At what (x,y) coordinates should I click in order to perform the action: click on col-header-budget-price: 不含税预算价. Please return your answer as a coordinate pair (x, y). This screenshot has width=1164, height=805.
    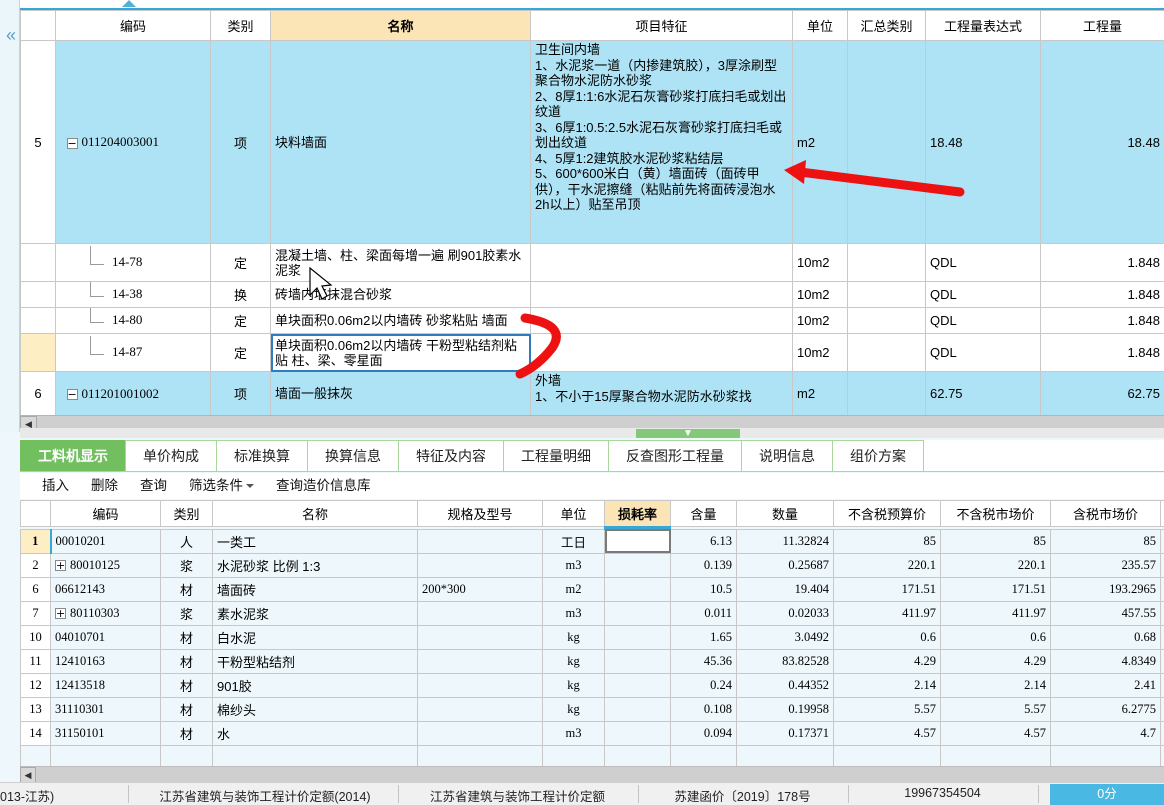
    Looking at the image, I should click on (887, 513).